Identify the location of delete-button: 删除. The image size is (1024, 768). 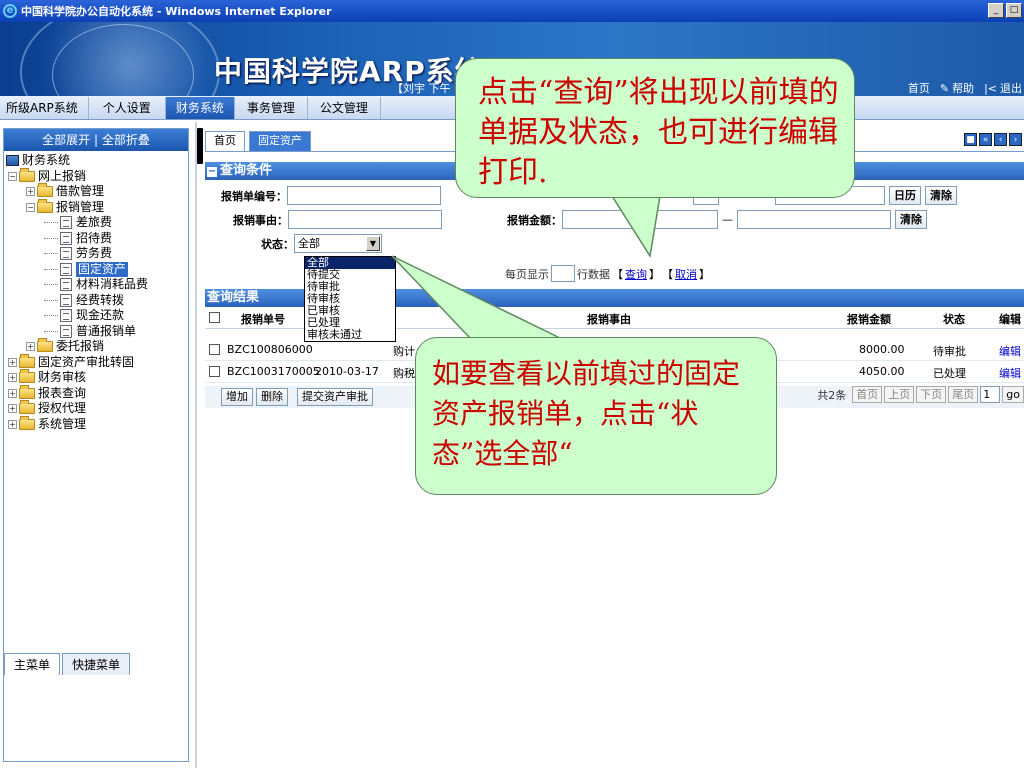
(272, 397).